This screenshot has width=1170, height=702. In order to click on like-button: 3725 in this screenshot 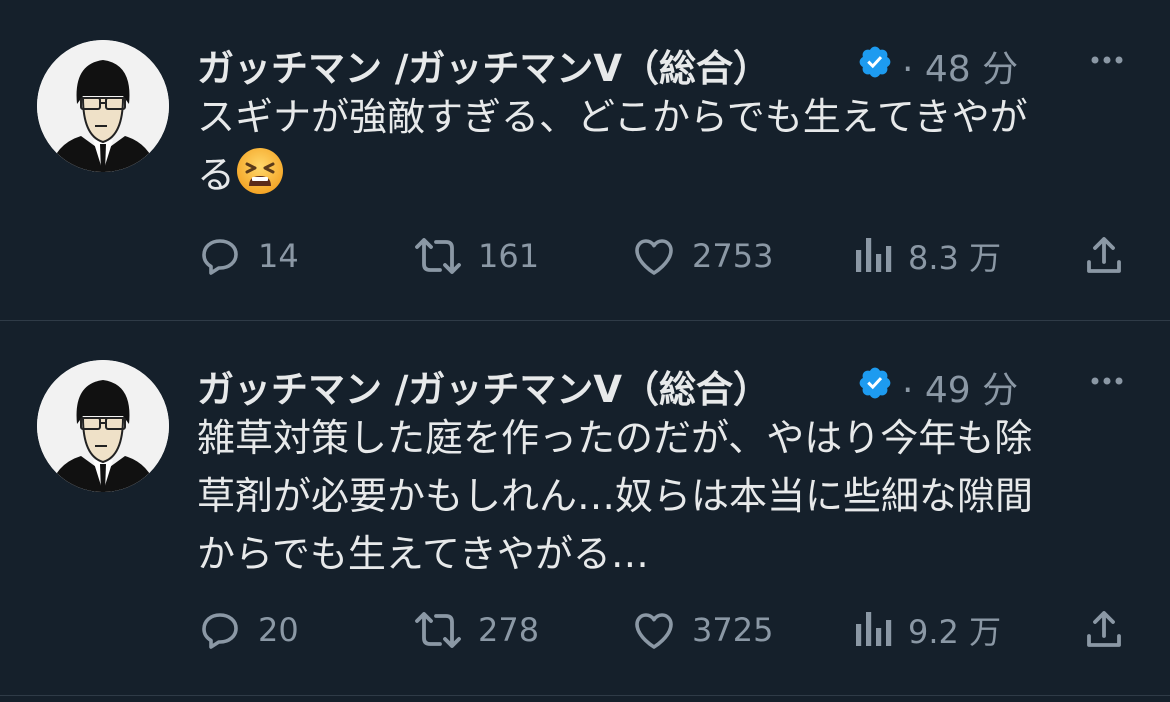, I will do `click(701, 630)`.